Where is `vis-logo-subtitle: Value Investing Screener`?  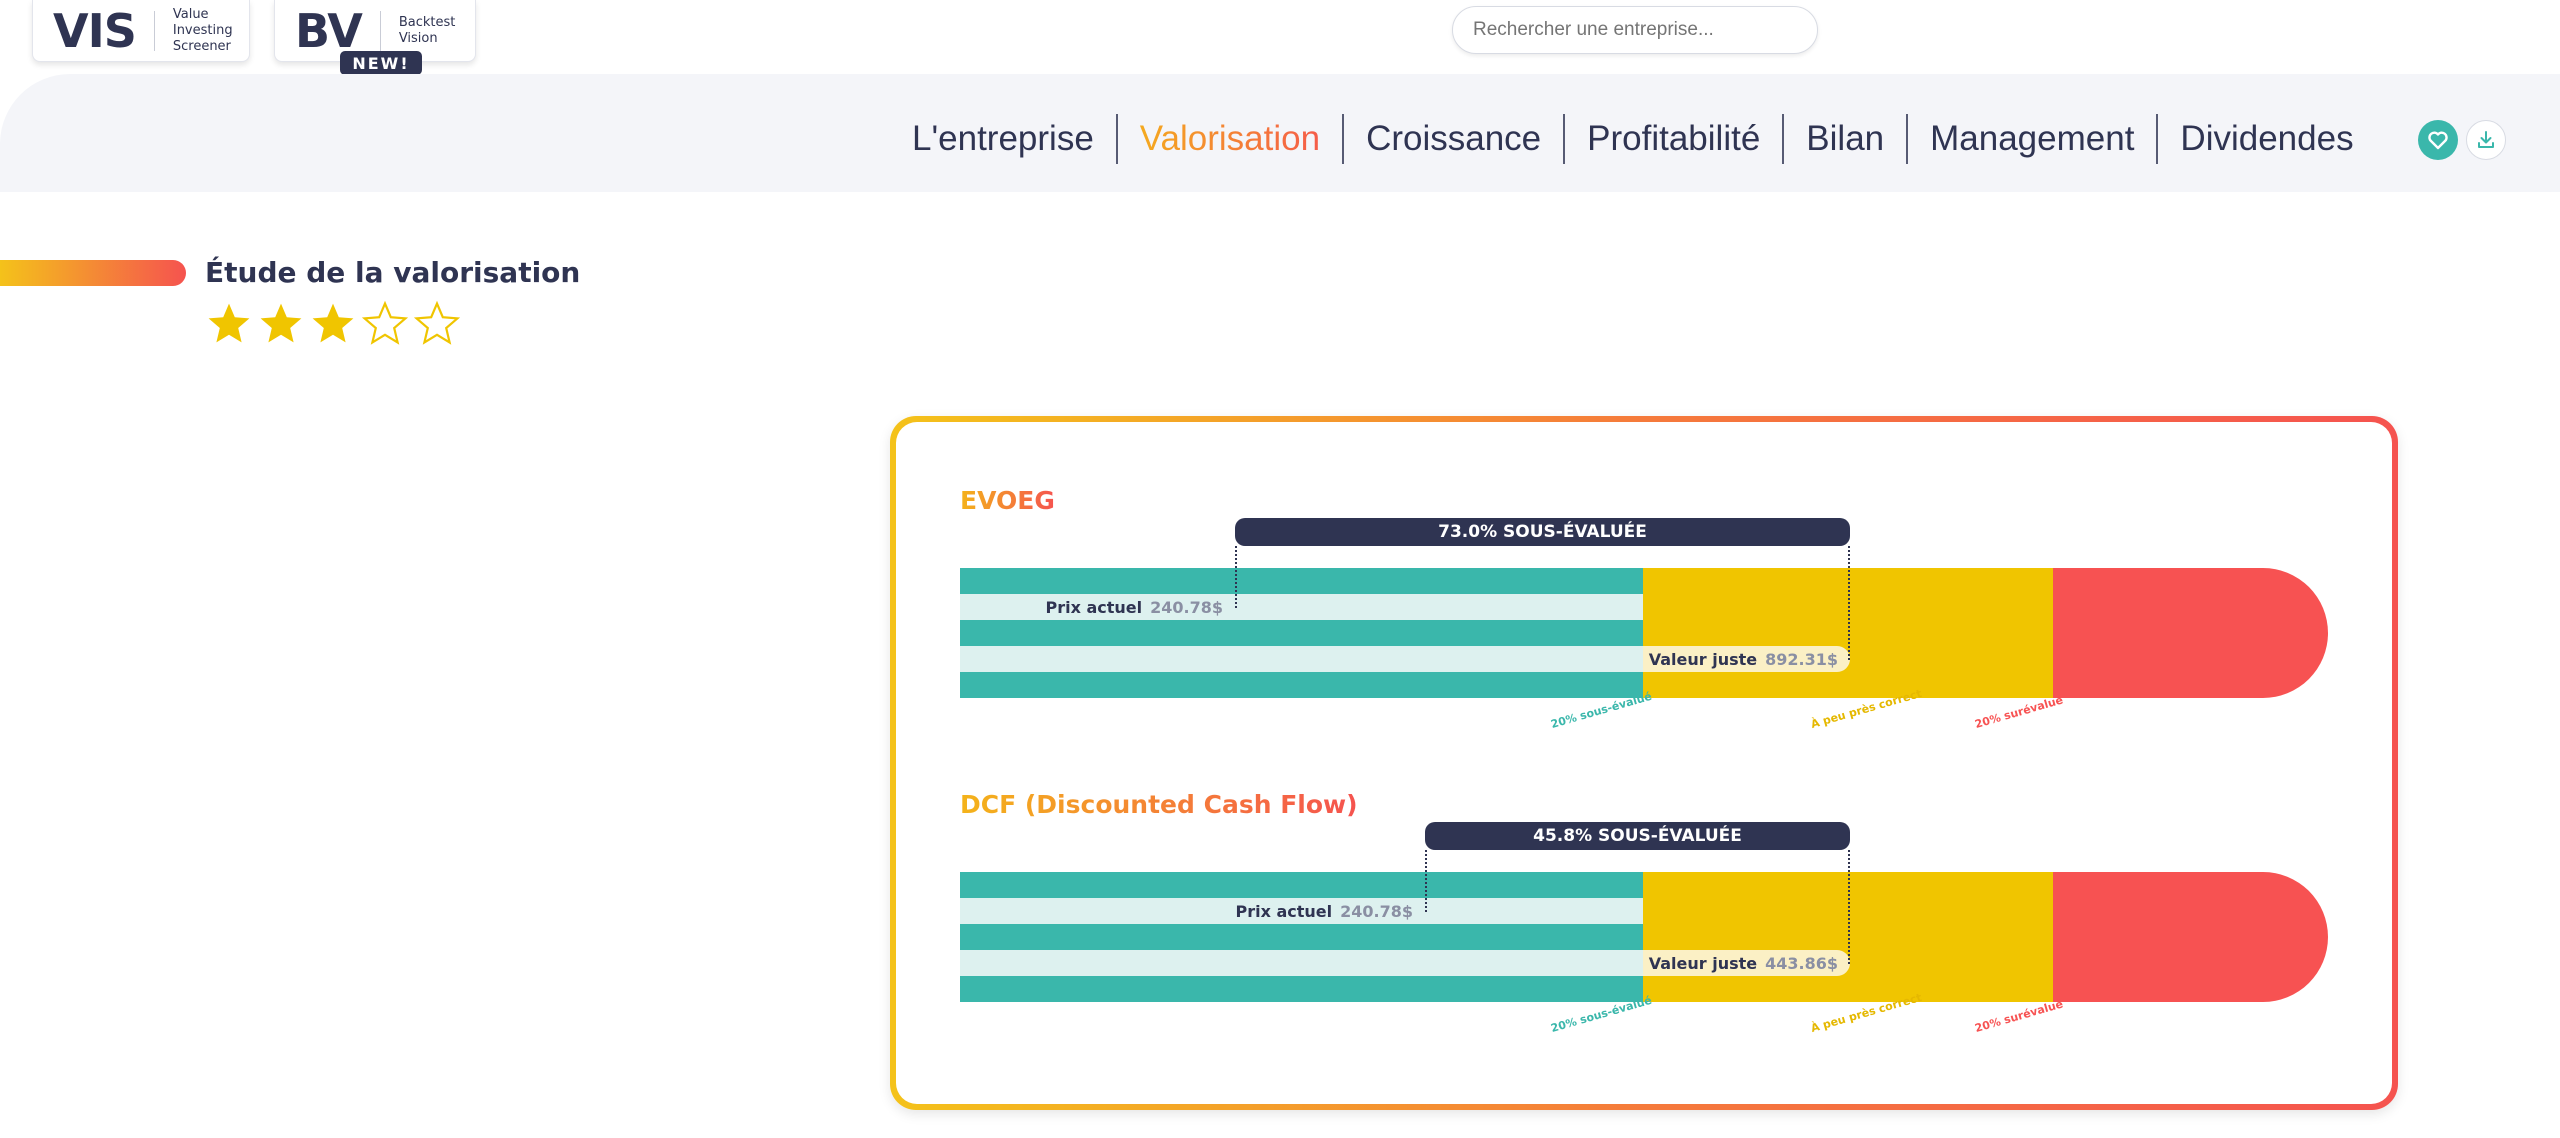 vis-logo-subtitle: Value Investing Screener is located at coordinates (203, 31).